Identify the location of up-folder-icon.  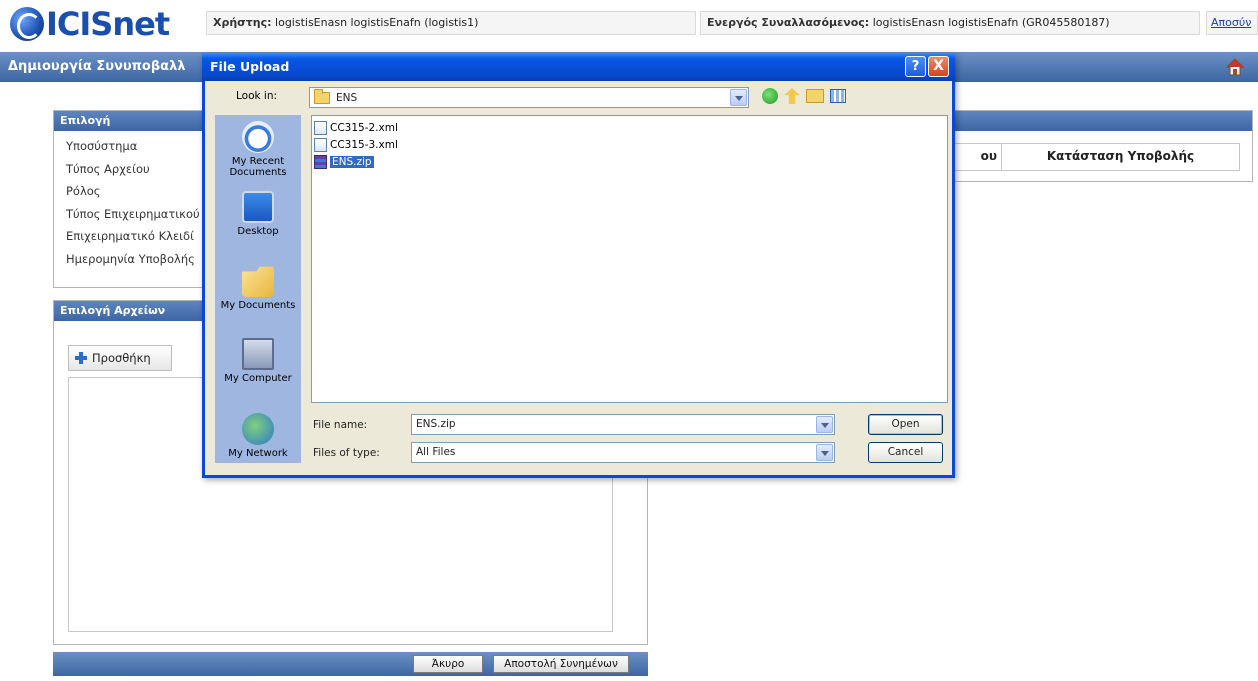
(792, 96).